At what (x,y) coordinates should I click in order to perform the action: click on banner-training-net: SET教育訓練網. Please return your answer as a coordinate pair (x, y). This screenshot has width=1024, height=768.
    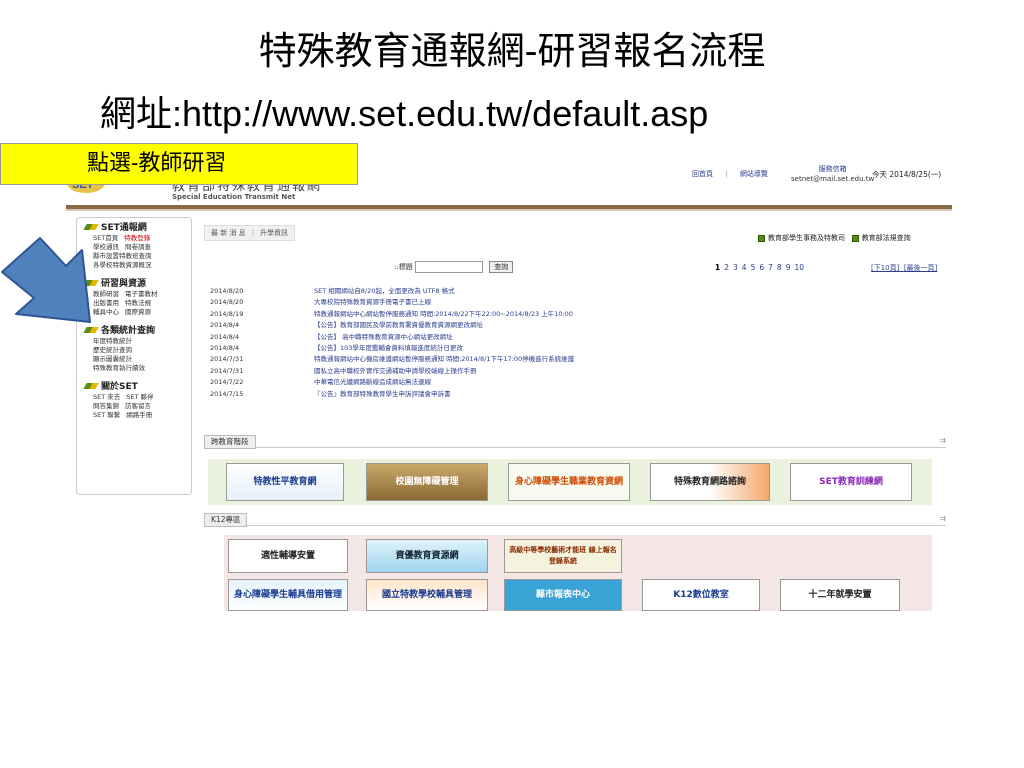
    Looking at the image, I should click on (851, 482).